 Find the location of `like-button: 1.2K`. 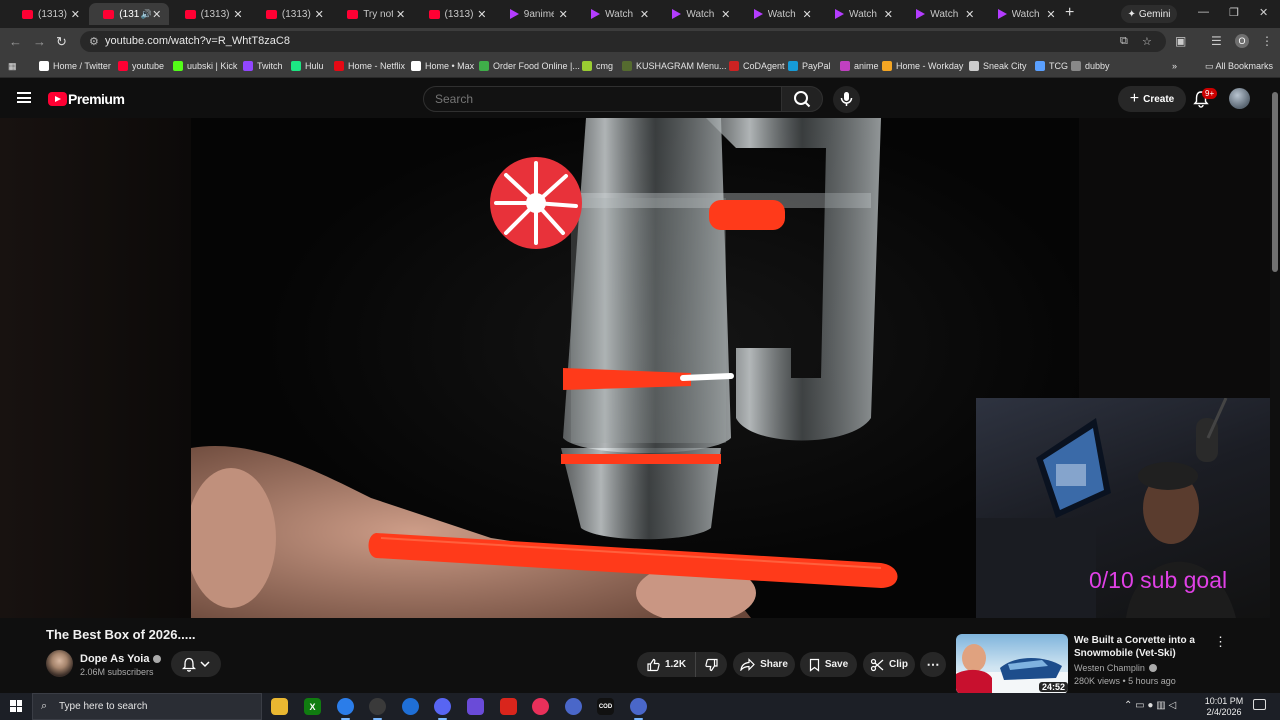

like-button: 1.2K is located at coordinates (666, 664).